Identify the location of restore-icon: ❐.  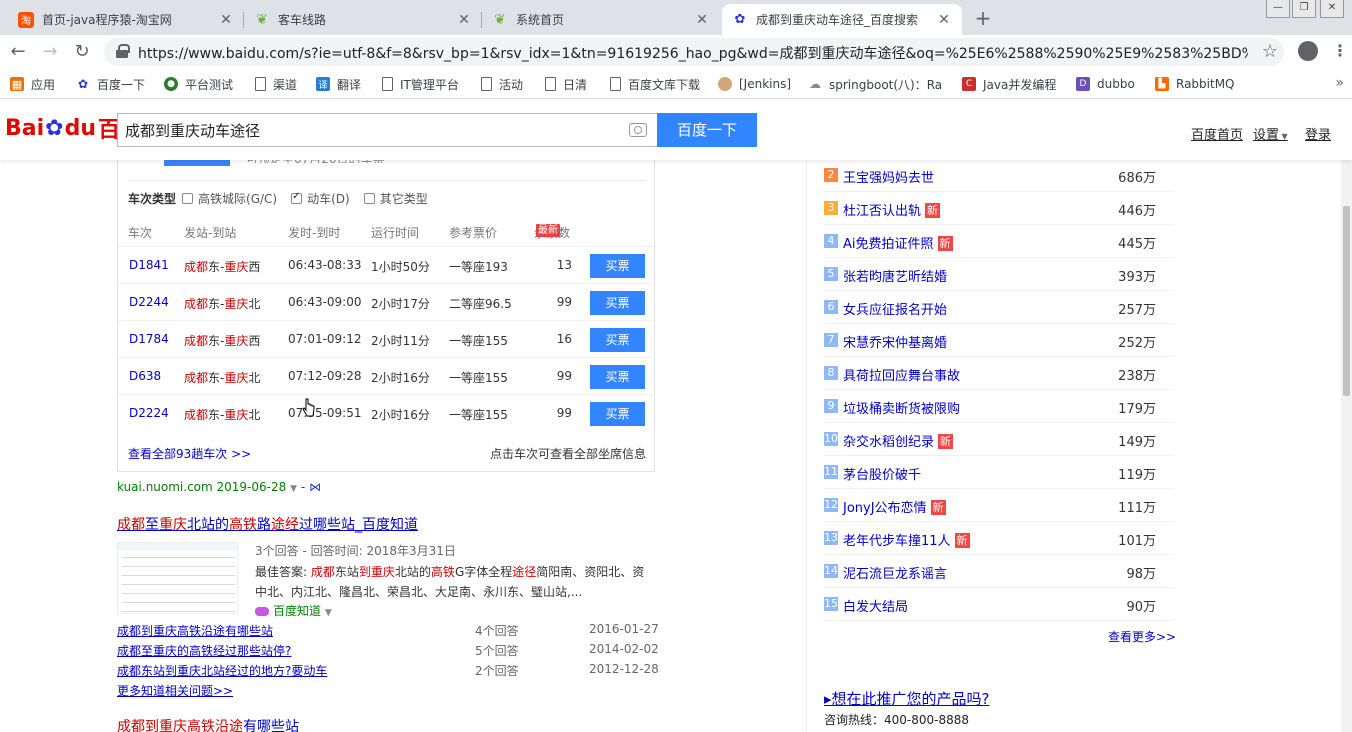
(1304, 9).